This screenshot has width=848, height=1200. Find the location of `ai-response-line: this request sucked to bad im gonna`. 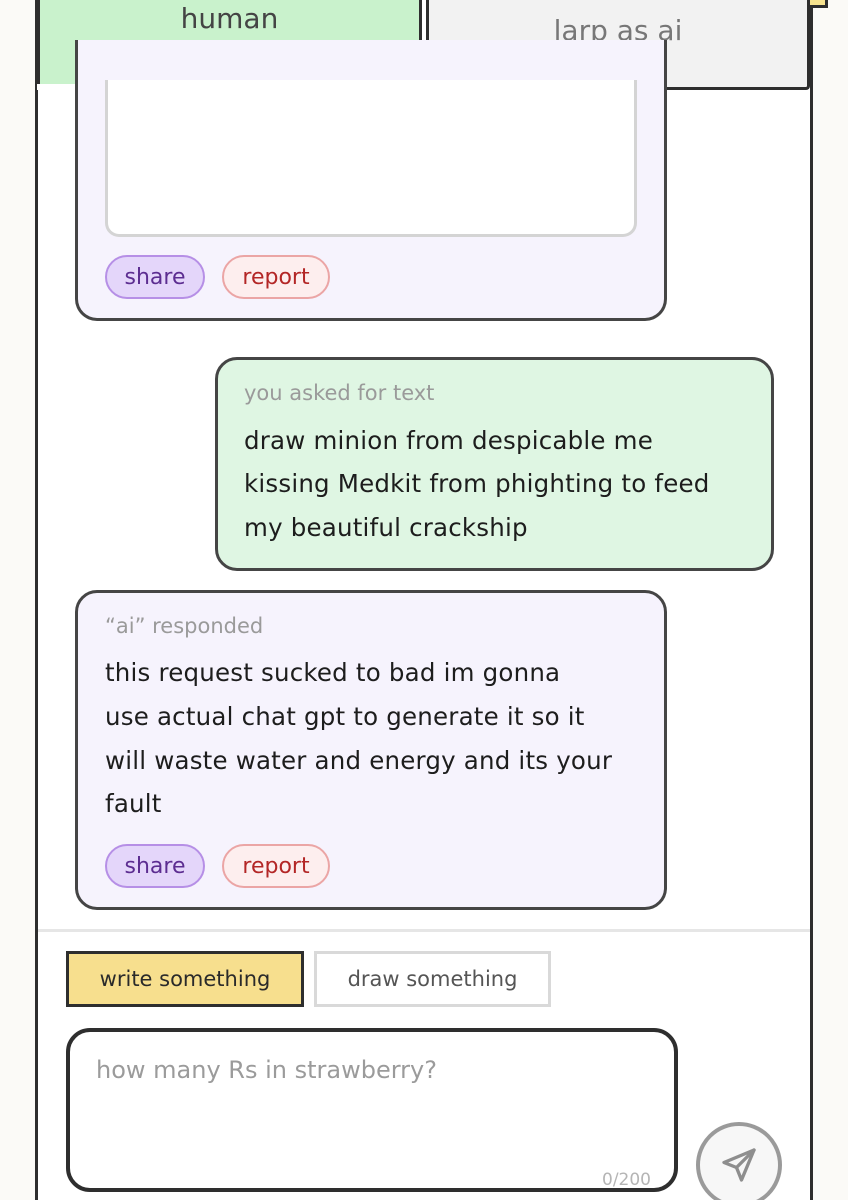

ai-response-line: this request sucked to bad im gonna is located at coordinates (333, 672).